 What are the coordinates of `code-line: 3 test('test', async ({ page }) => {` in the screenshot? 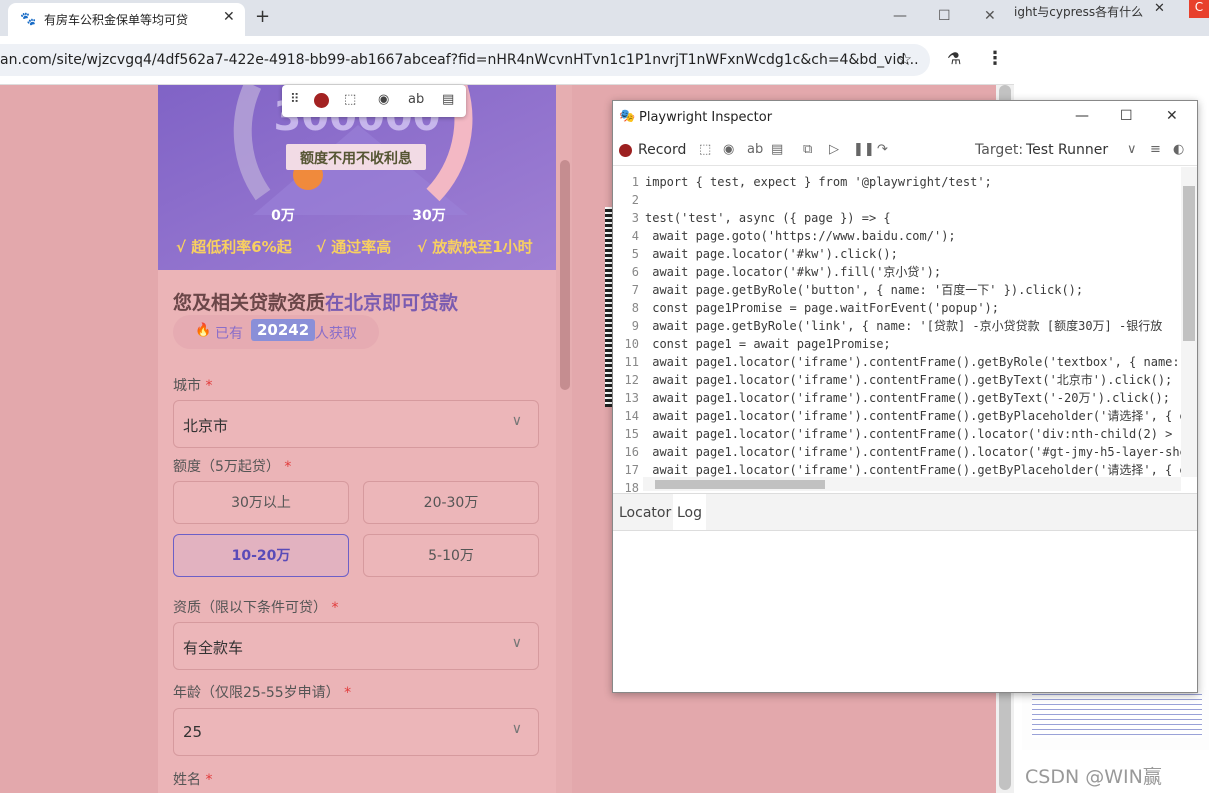 It's located at (898, 218).